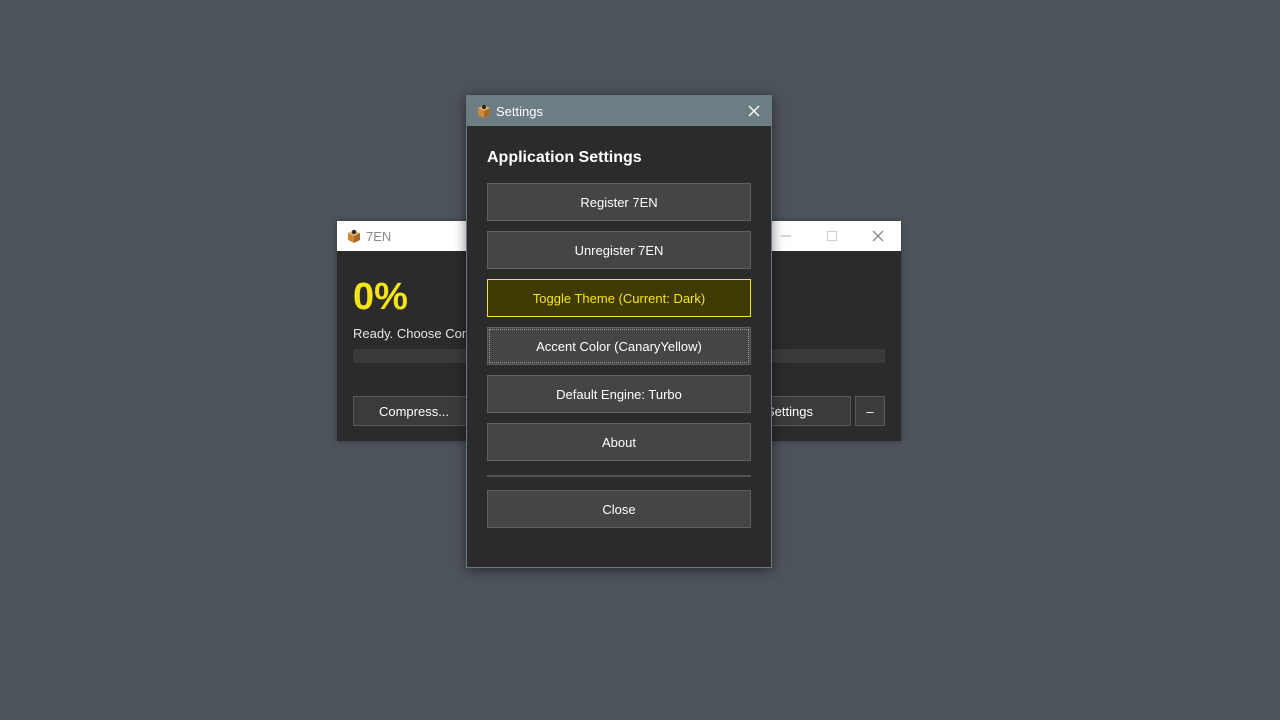 The width and height of the screenshot is (1280, 720). I want to click on settings-heading: Application Settings, so click(564, 157).